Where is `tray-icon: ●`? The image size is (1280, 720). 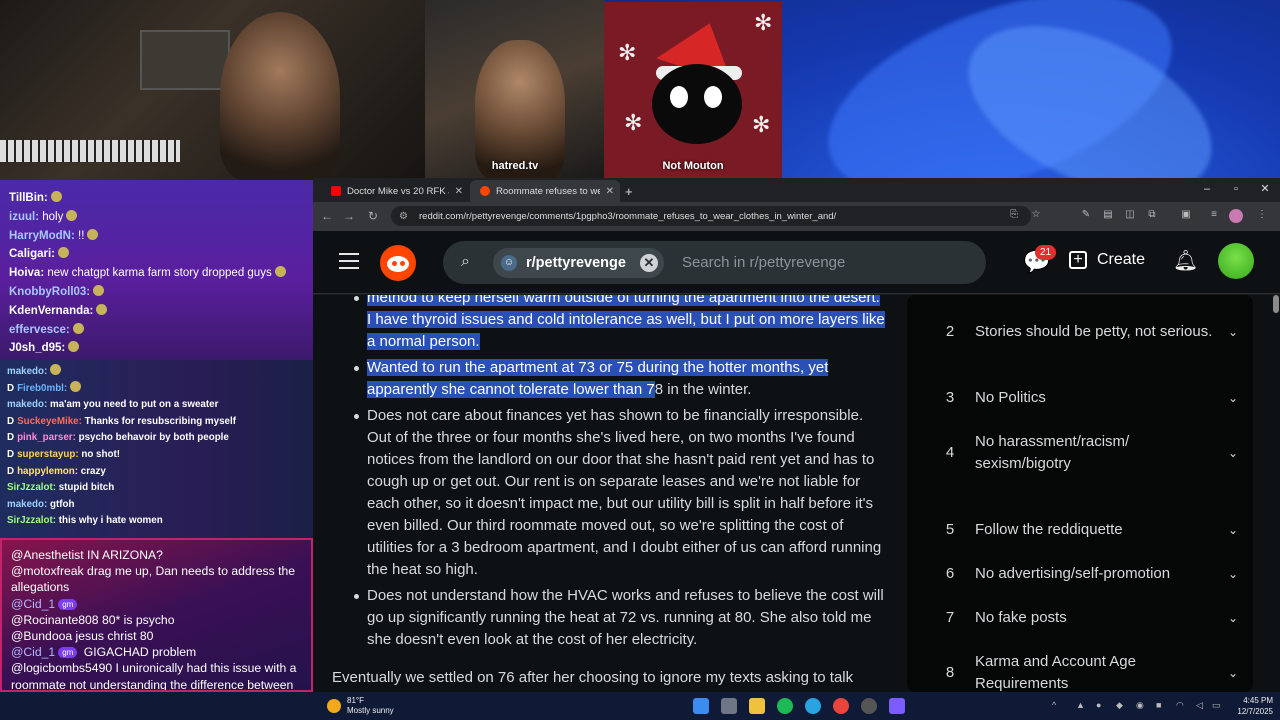
tray-icon: ● is located at coordinates (1101, 705).